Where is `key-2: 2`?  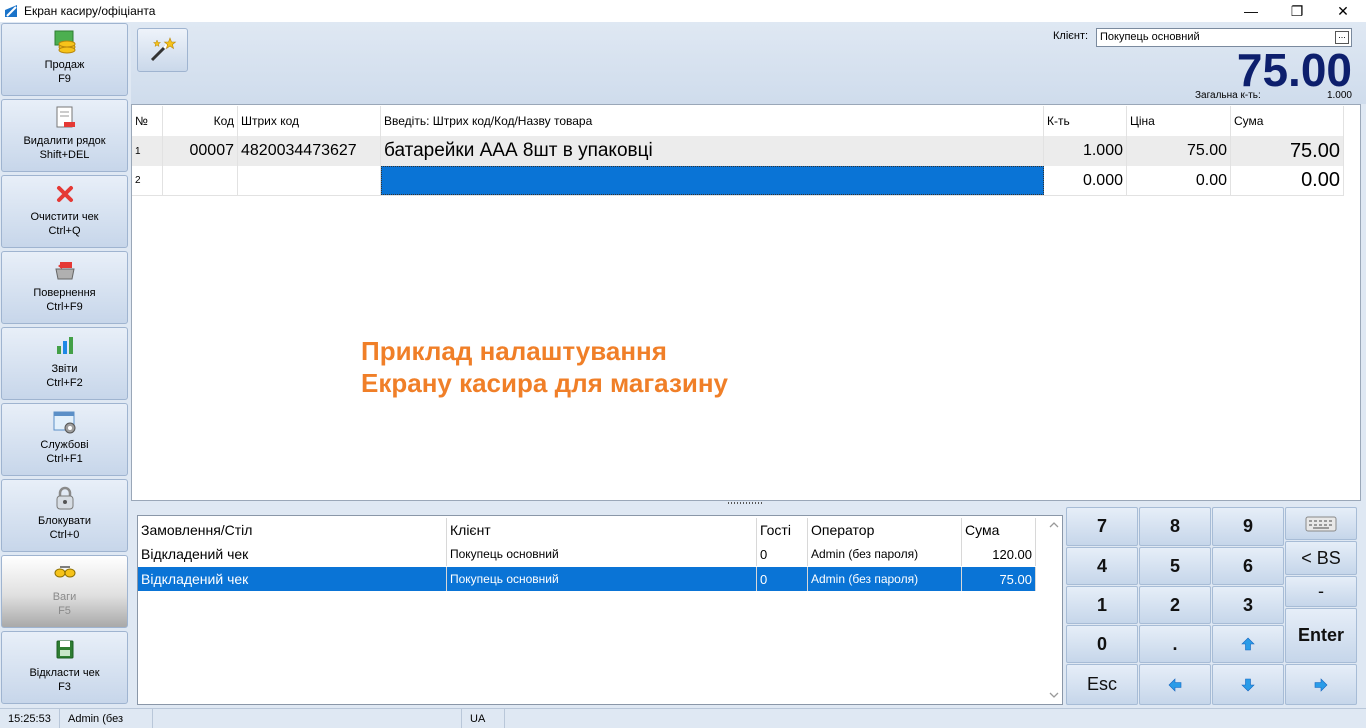 key-2: 2 is located at coordinates (1175, 605).